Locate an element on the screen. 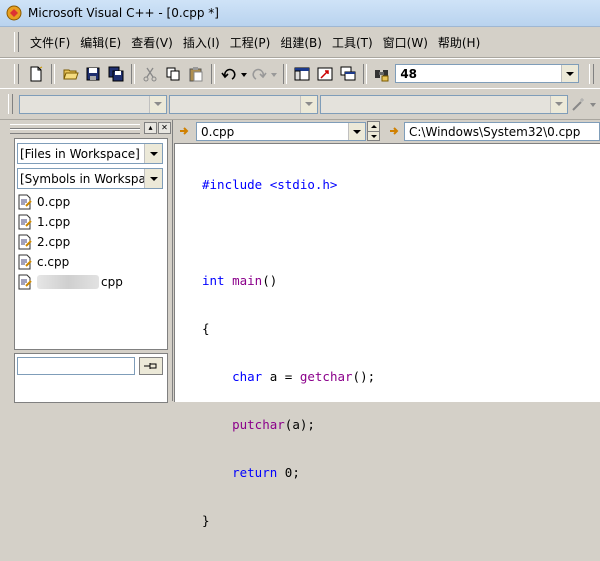  copy-icon is located at coordinates (173, 74).